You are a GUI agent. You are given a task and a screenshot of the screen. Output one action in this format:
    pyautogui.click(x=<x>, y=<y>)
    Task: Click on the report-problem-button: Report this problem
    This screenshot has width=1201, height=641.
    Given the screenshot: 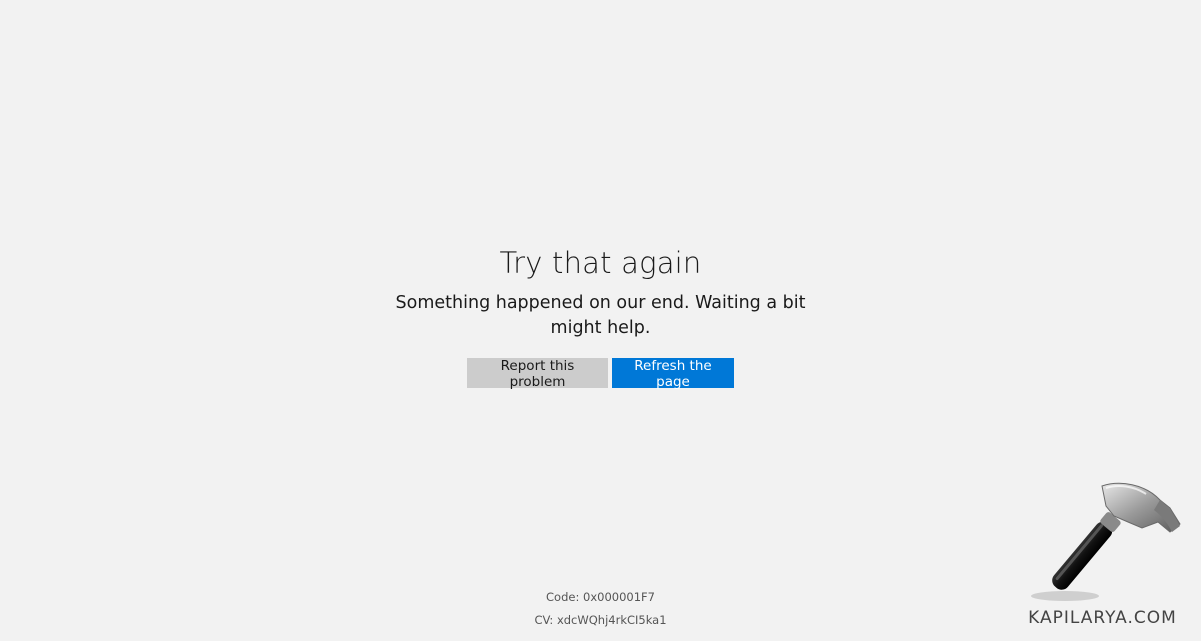 What is the action you would take?
    pyautogui.click(x=537, y=374)
    